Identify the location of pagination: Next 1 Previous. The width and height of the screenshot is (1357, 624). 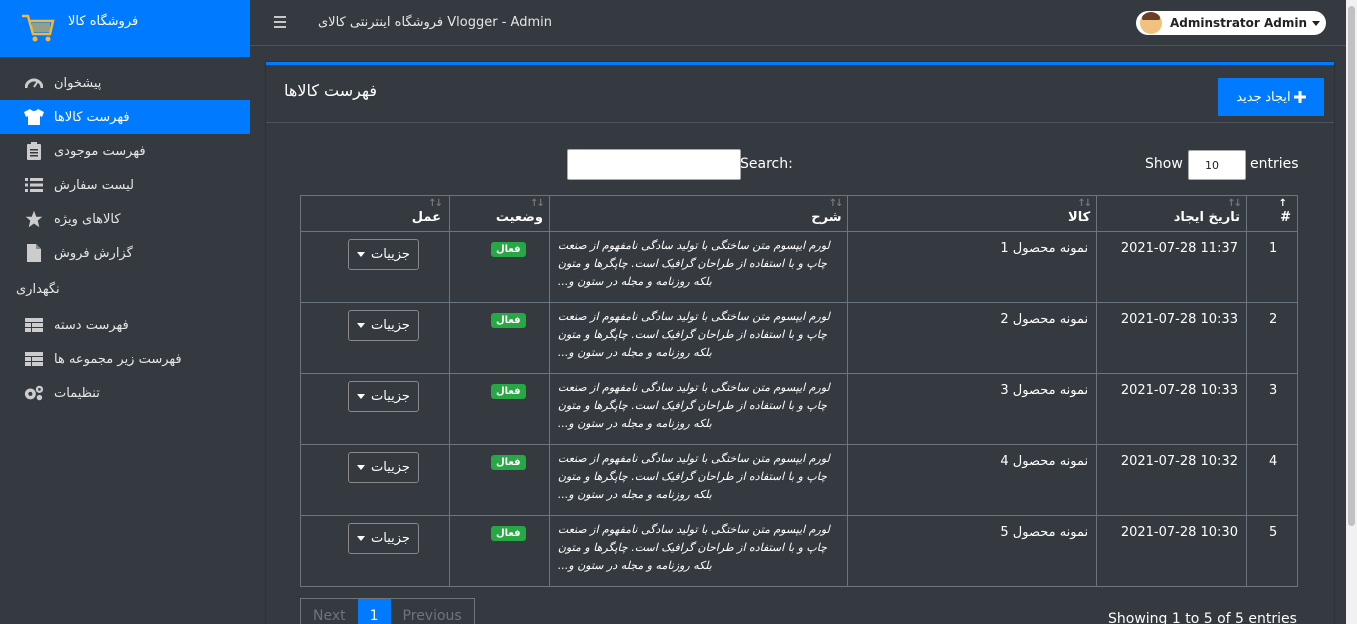
(387, 611).